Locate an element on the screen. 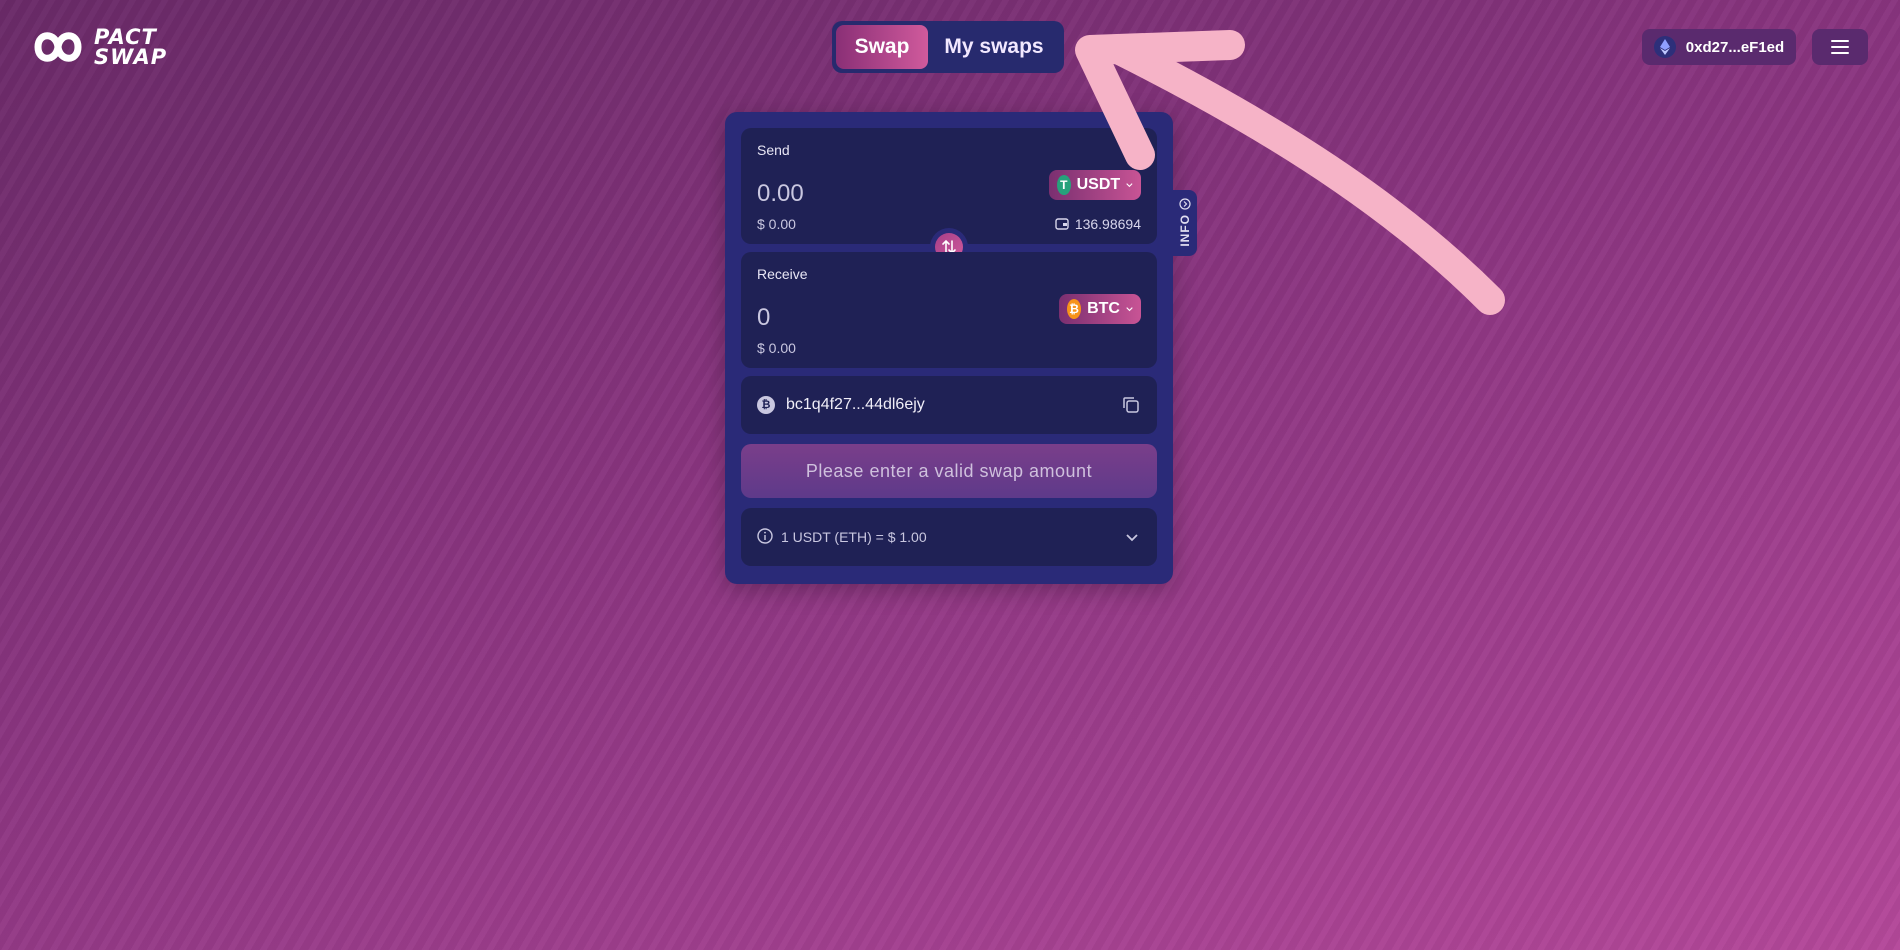  hamburger-menu-button is located at coordinates (1840, 47).